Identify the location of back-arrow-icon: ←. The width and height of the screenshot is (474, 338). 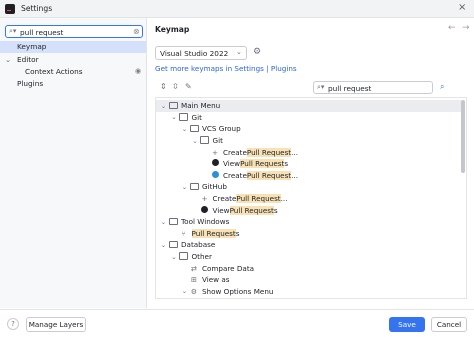
(452, 28).